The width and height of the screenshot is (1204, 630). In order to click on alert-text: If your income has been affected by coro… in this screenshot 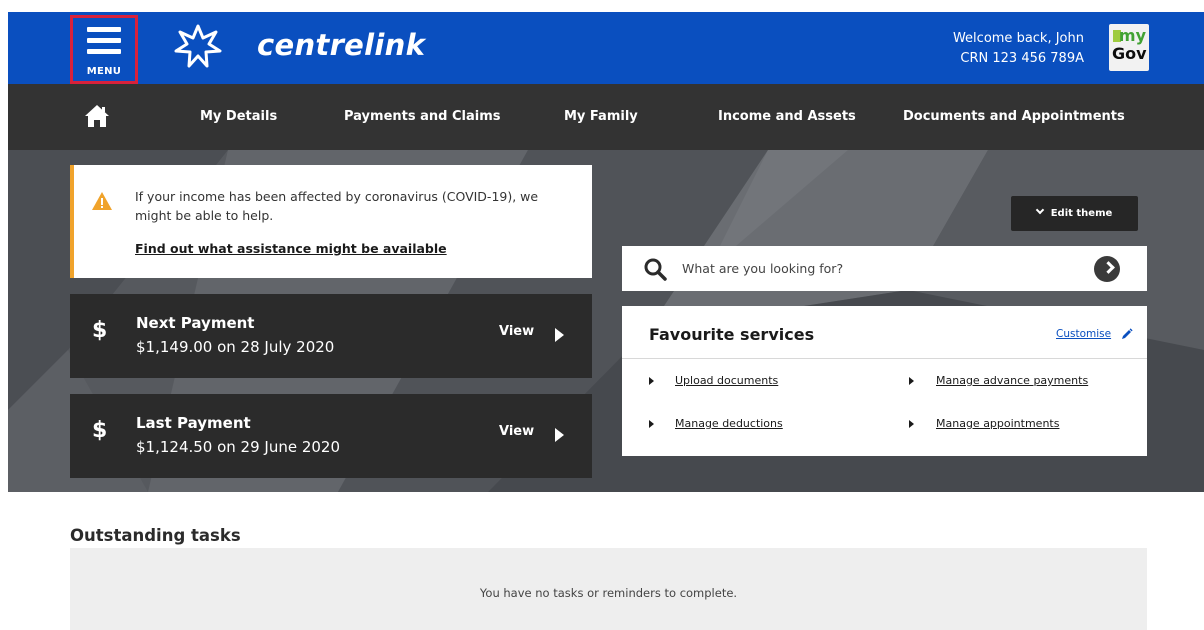, I will do `click(337, 206)`.